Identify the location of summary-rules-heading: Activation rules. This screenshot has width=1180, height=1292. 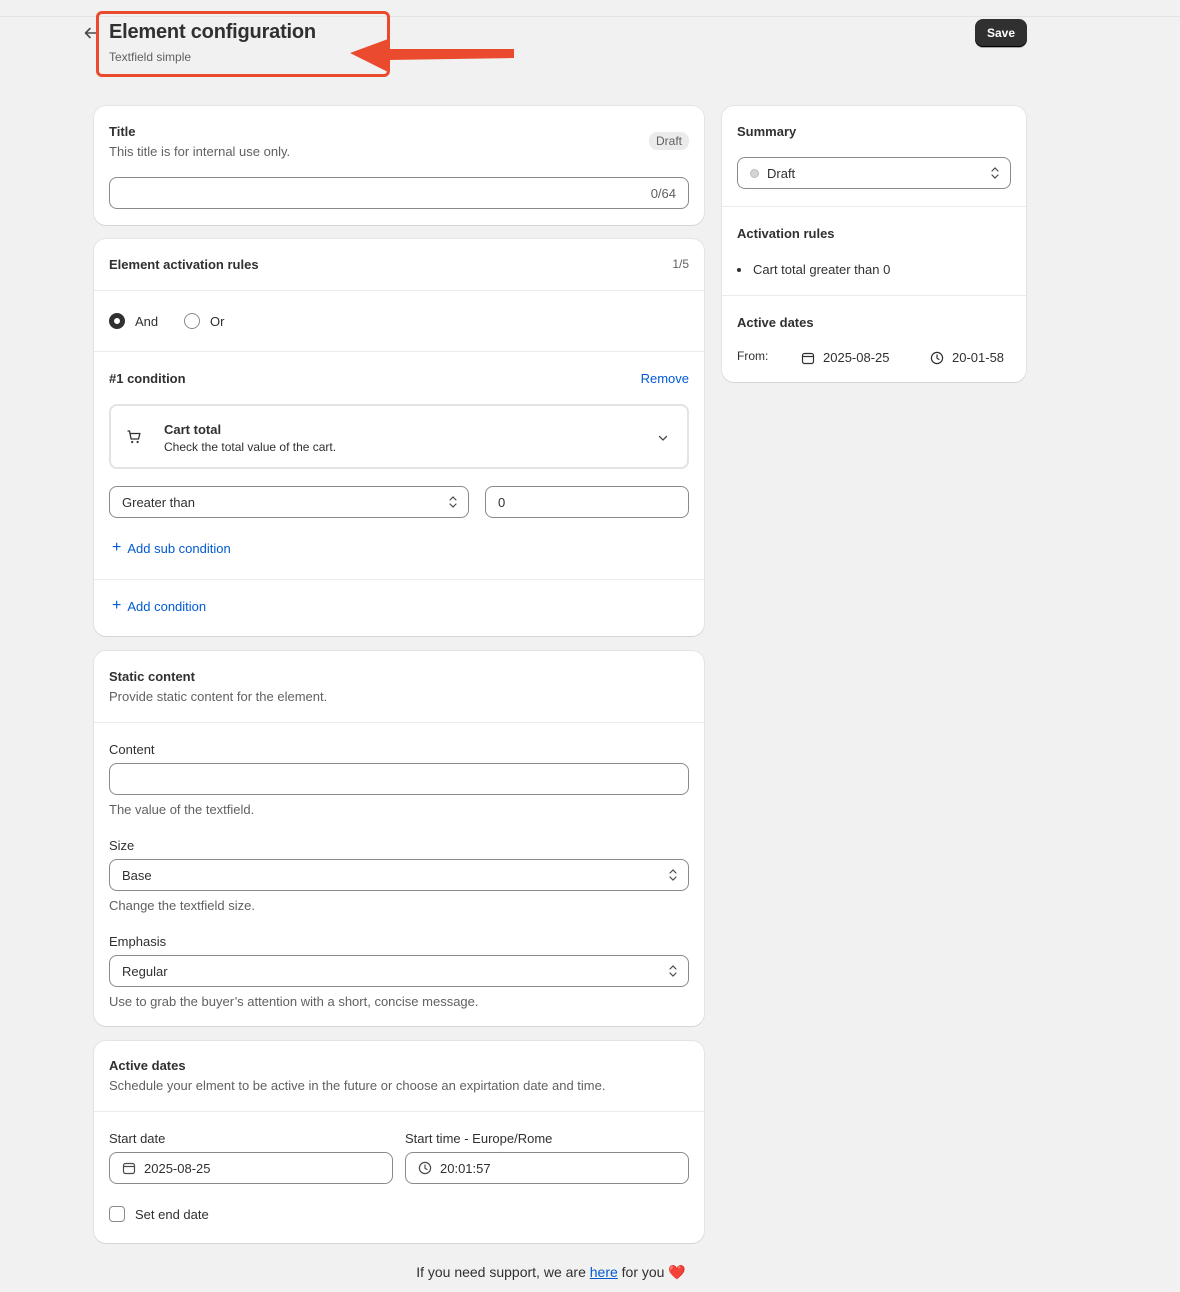
(786, 233).